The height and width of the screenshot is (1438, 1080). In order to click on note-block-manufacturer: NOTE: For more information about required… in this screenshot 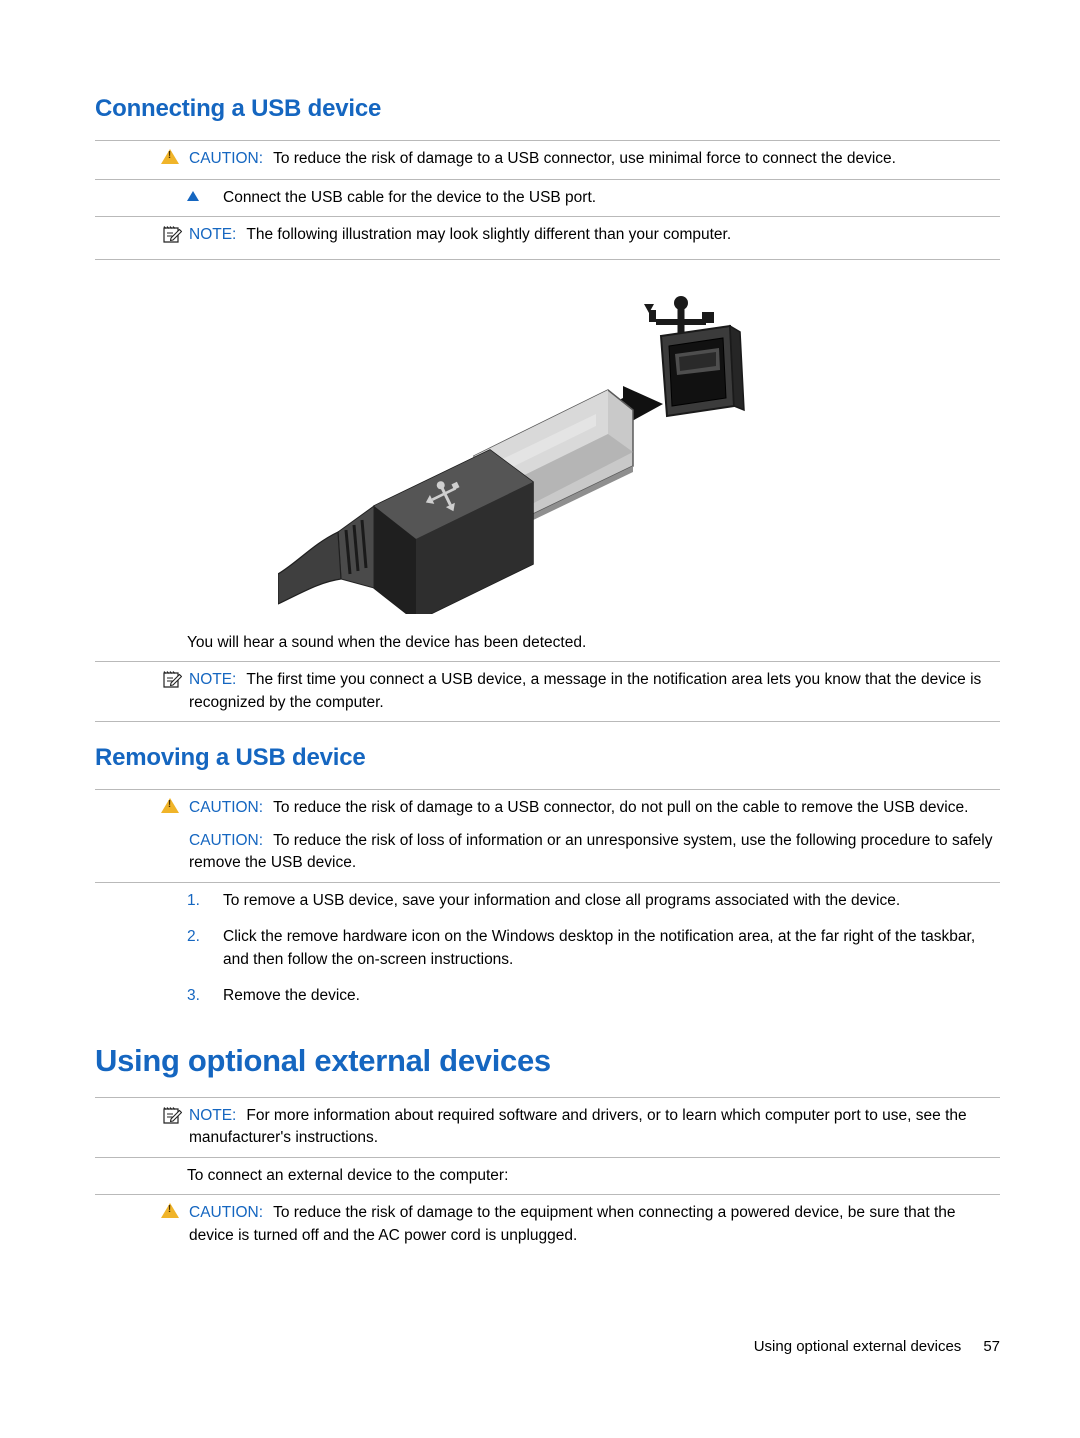, I will do `click(547, 1127)`.